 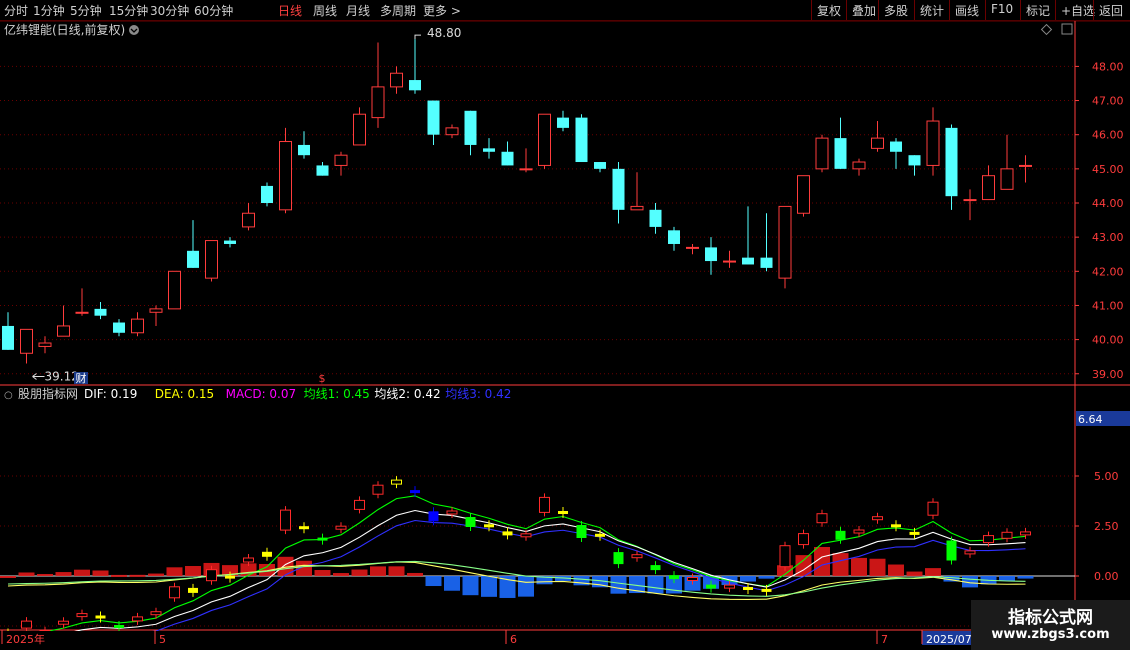 What do you see at coordinates (513, 639) in the screenshot?
I see `date-label-2: 6` at bounding box center [513, 639].